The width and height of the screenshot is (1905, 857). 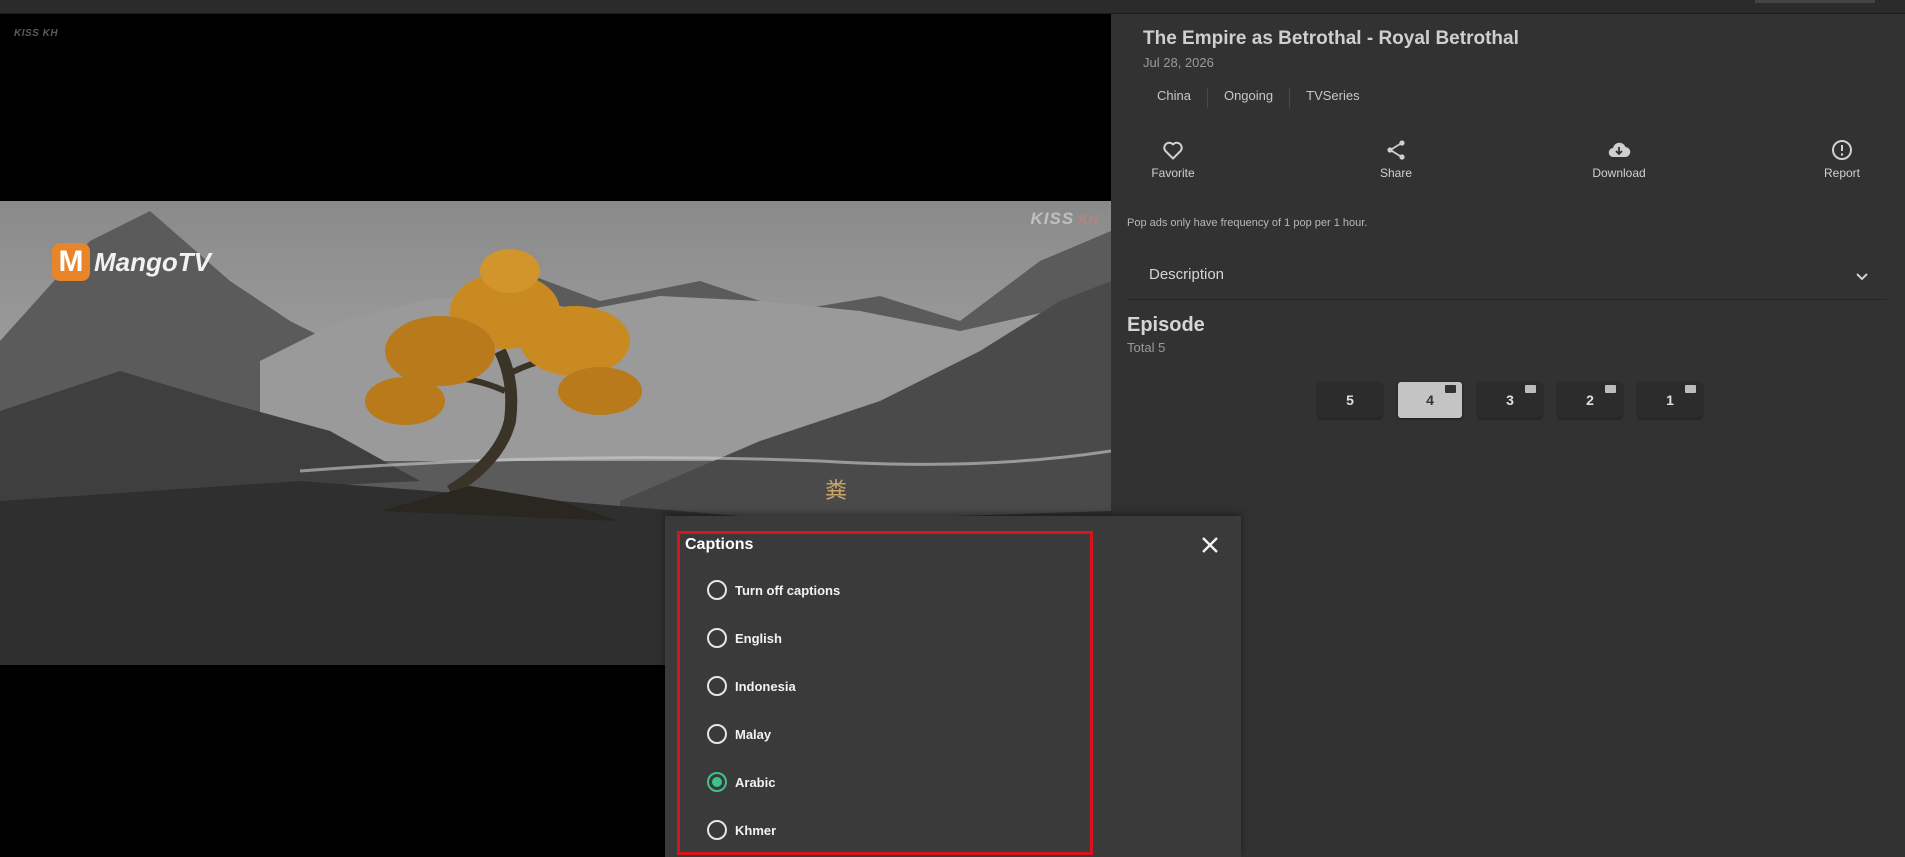 What do you see at coordinates (1146, 347) in the screenshot?
I see `episode-total: Total 5` at bounding box center [1146, 347].